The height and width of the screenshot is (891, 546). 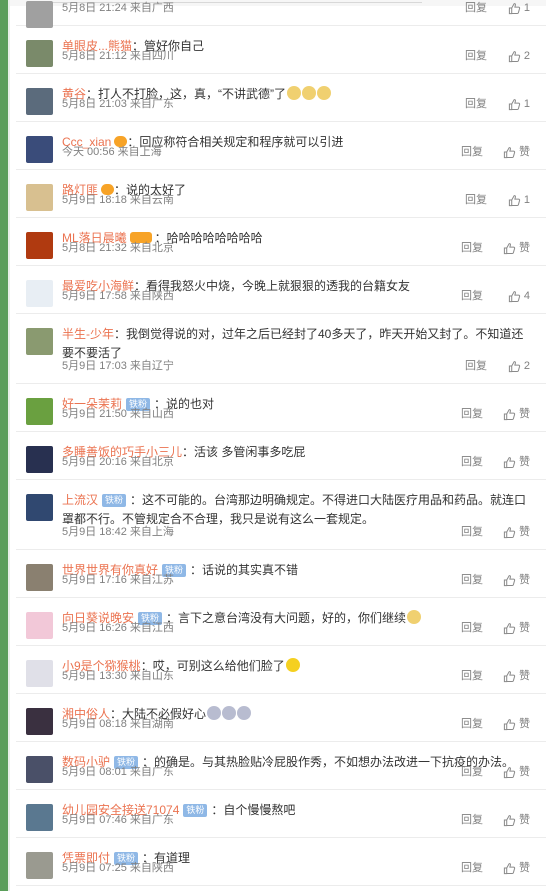 I want to click on like-count: 4, so click(x=526, y=296).